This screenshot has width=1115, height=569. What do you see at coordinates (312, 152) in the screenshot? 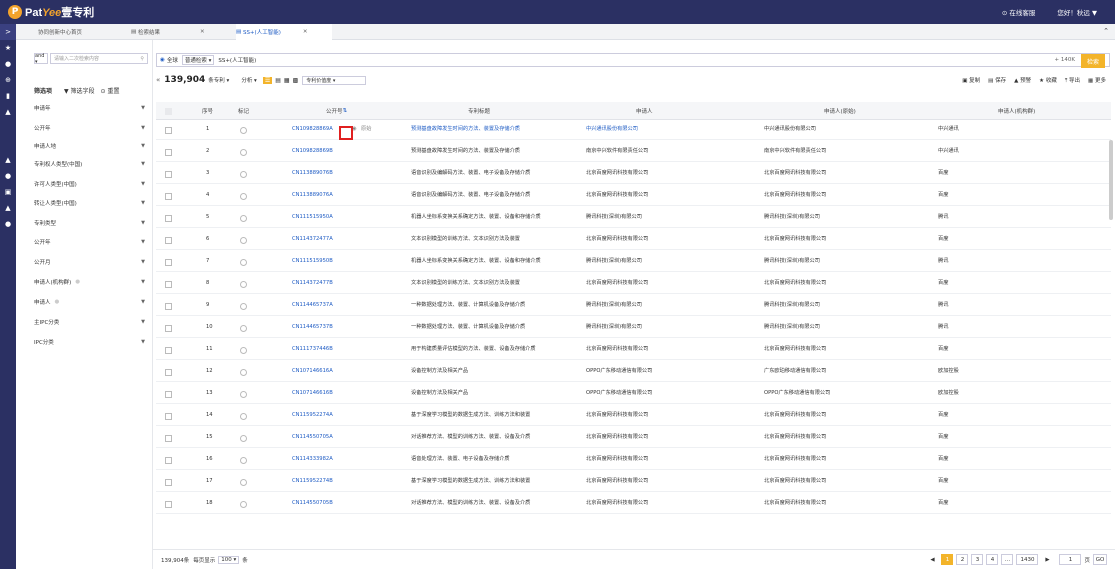
I see `row-pubno: CN109828869B` at bounding box center [312, 152].